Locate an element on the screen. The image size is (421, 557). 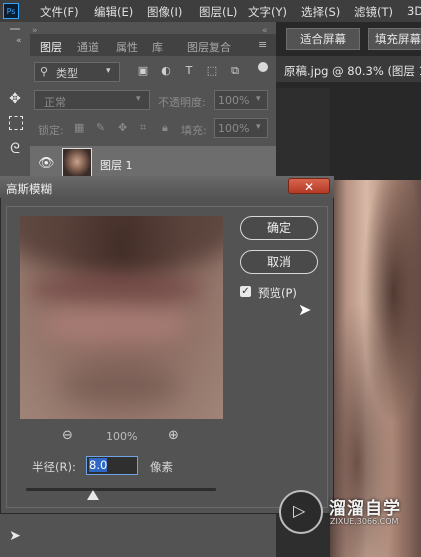
lock-artboard-icon: ⌗ is located at coordinates (143, 128).